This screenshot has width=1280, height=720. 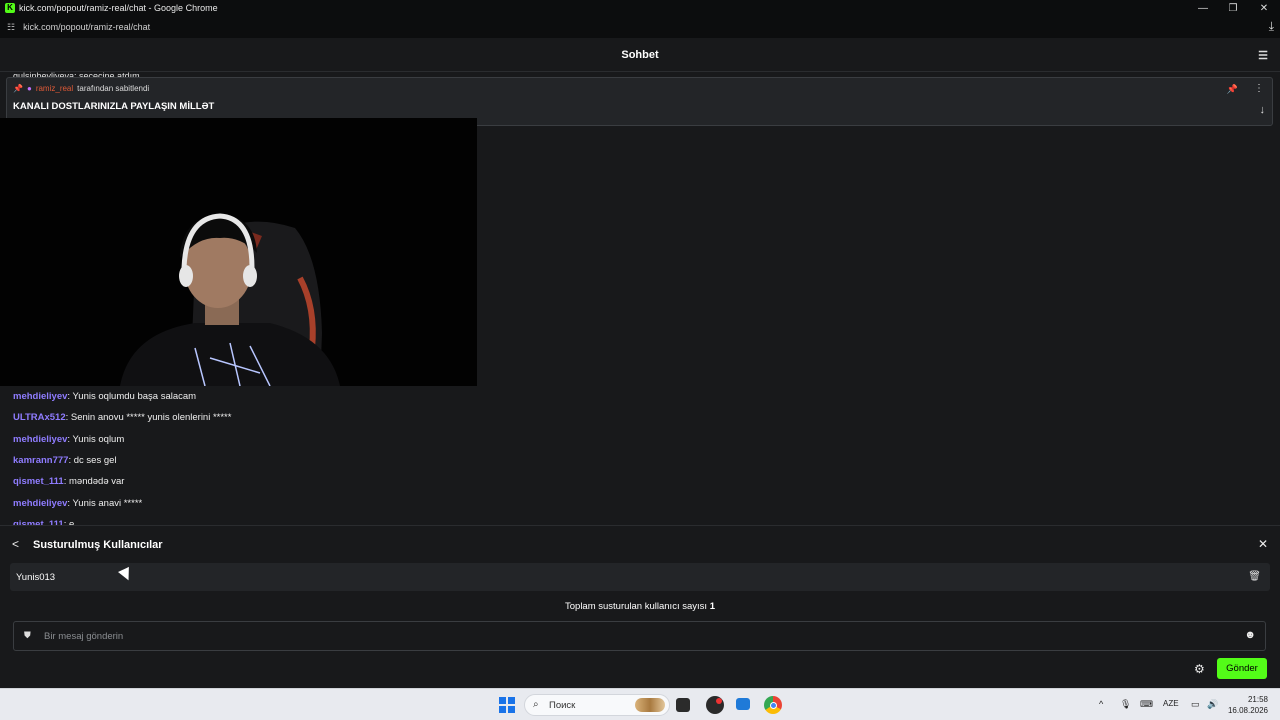 I want to click on chat-composer: ⛊ ☻, so click(x=639, y=636).